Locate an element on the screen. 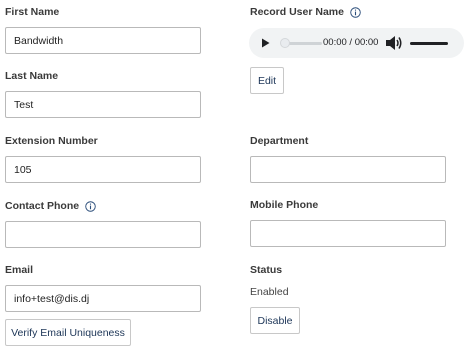 The image size is (474, 352). contact-phone-input is located at coordinates (103, 234).